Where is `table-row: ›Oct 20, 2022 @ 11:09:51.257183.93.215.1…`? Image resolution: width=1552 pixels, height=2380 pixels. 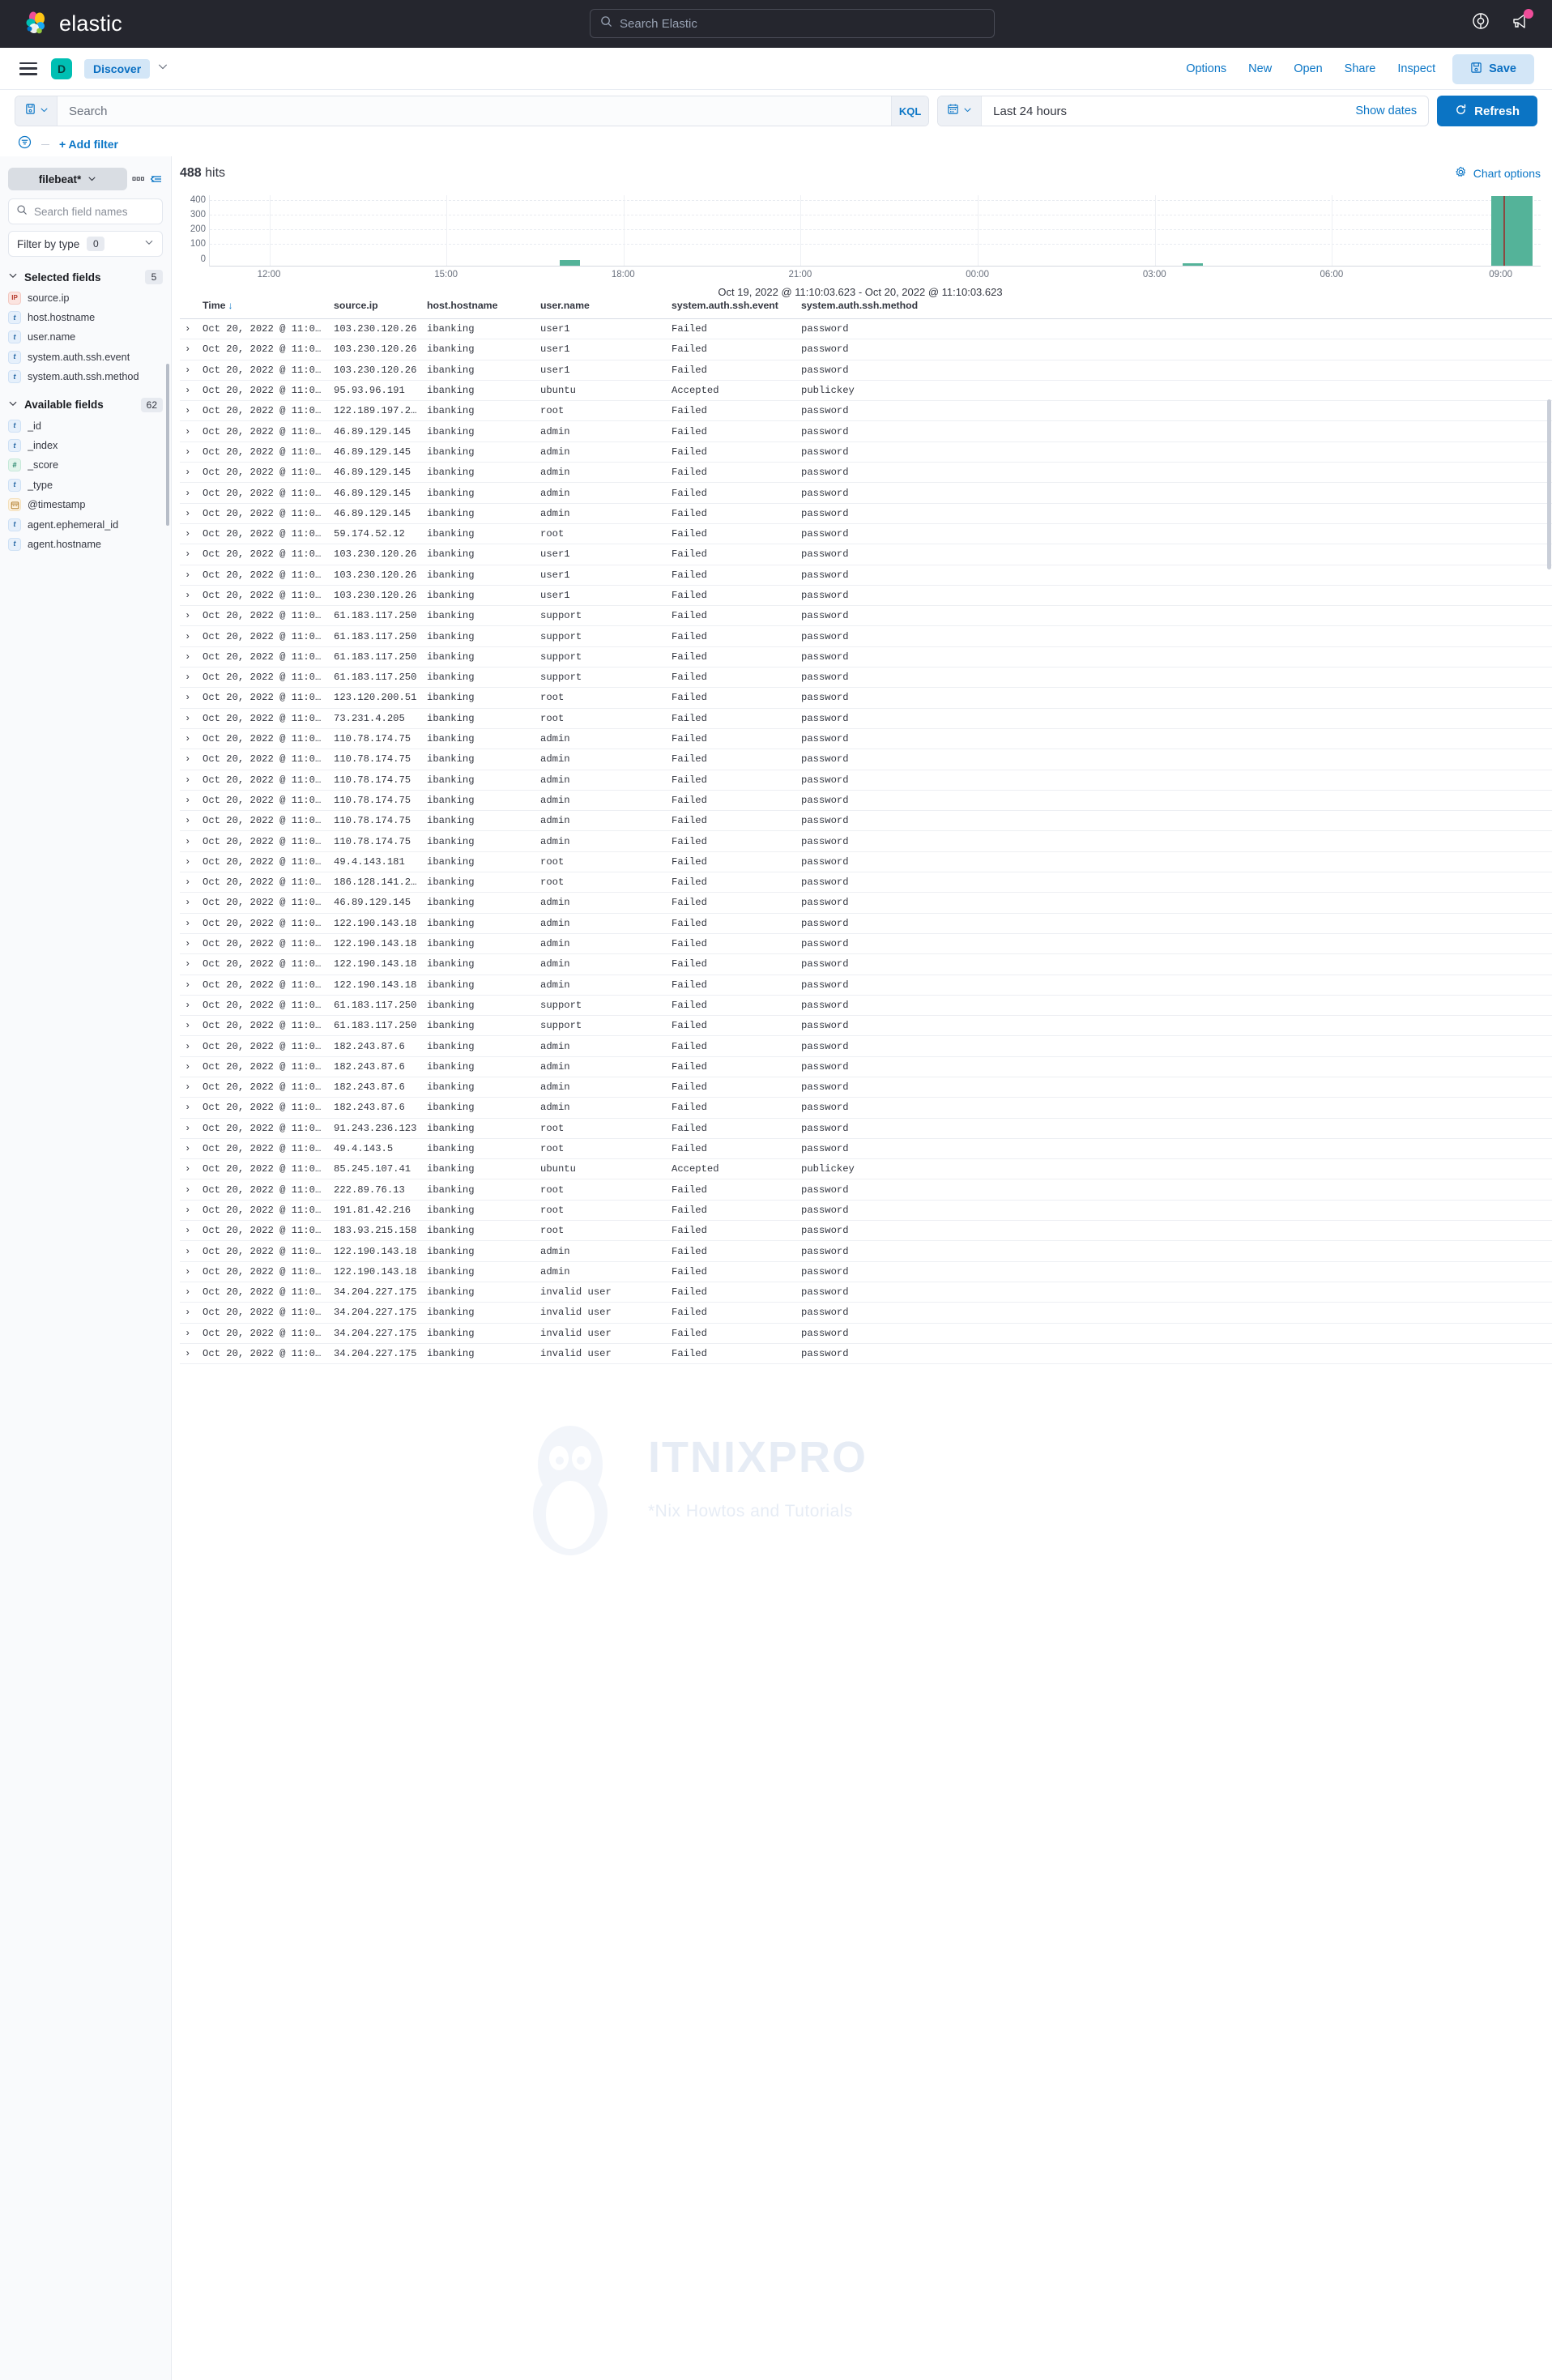 table-row: ›Oct 20, 2022 @ 11:09:51.257183.93.215.1… is located at coordinates (866, 1231).